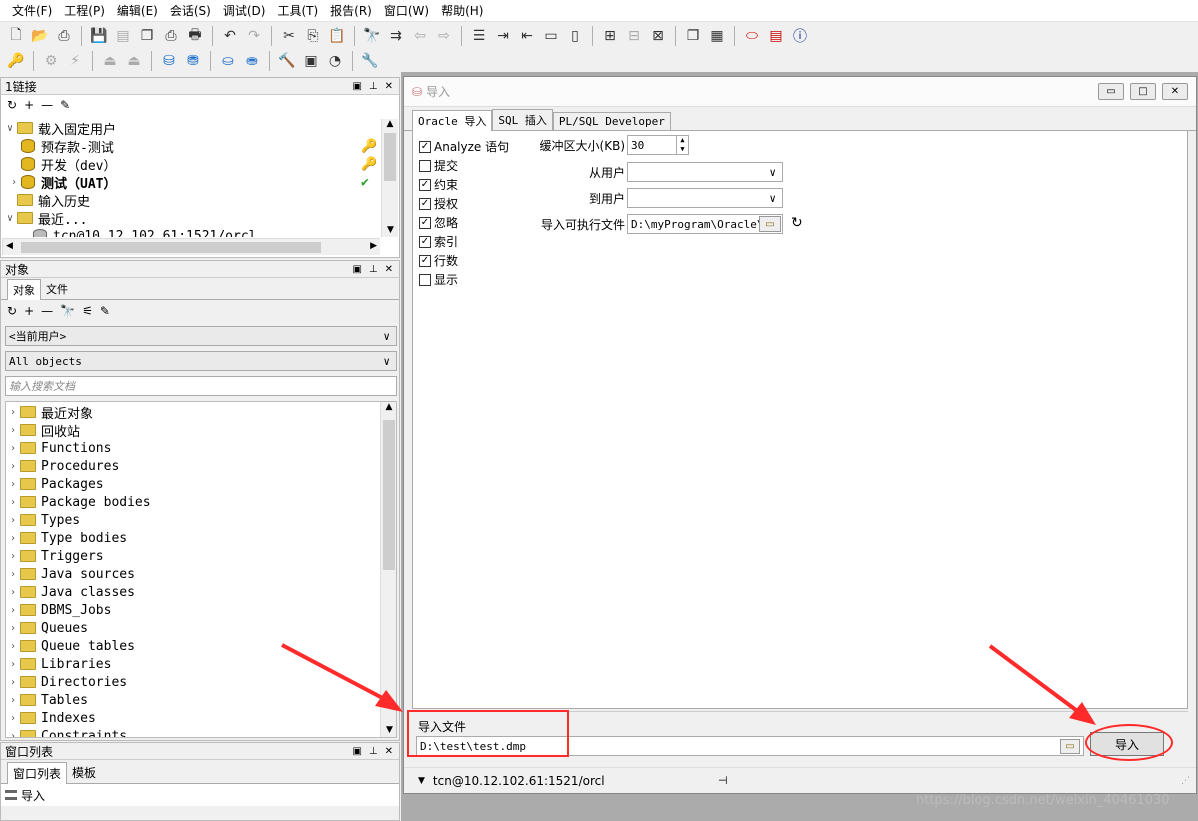 This screenshot has width=1198, height=821. What do you see at coordinates (688, 684) in the screenshot?
I see `annotation-arrows` at bounding box center [688, 684].